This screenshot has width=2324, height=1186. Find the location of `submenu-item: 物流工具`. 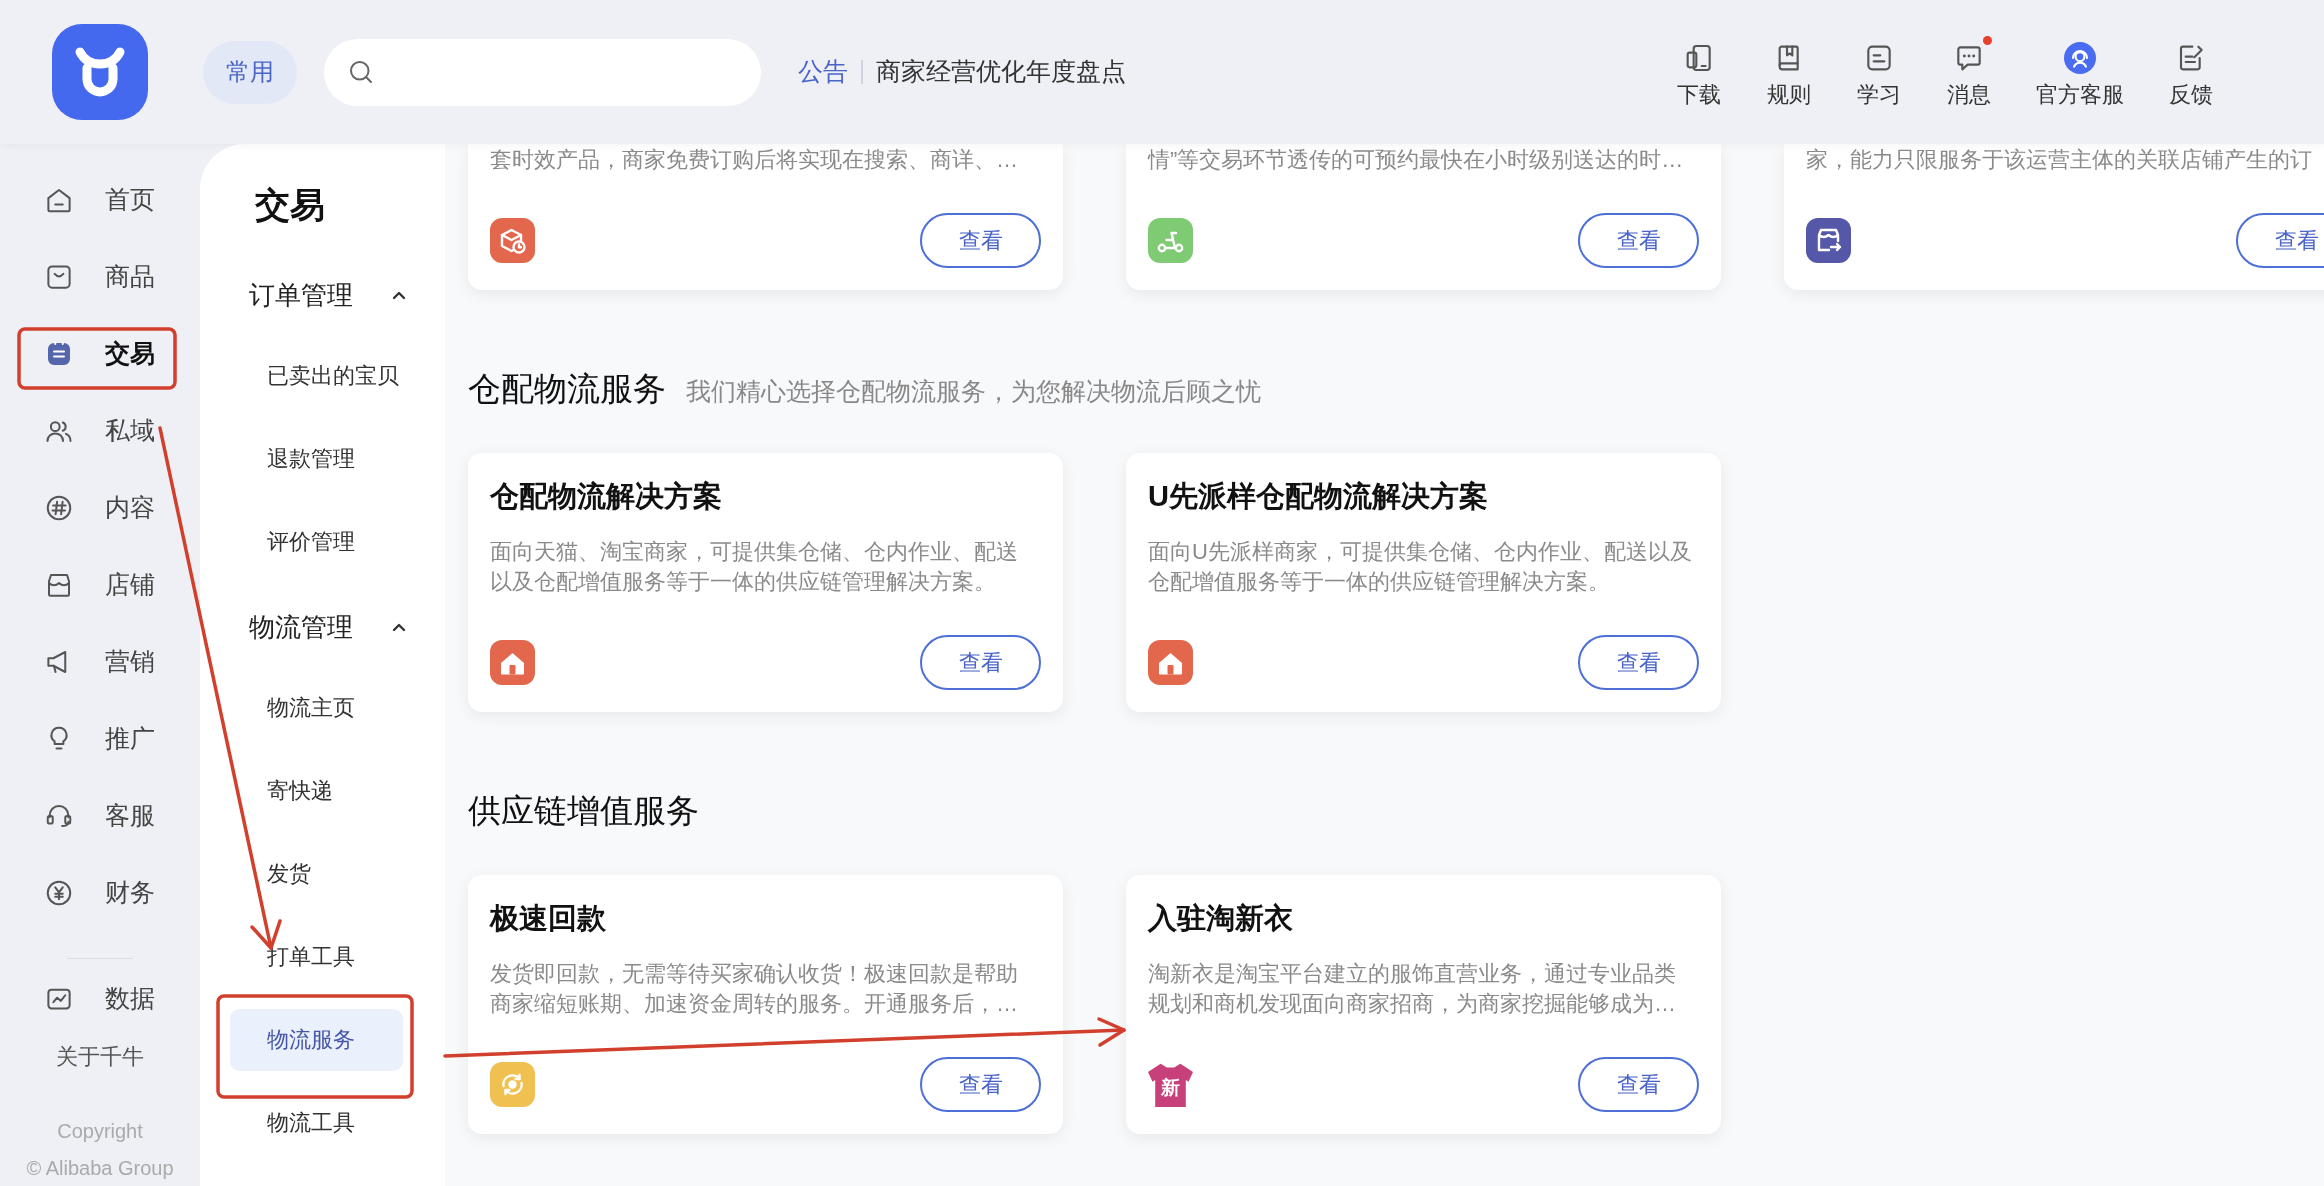

submenu-item: 物流工具 is located at coordinates (311, 1122).